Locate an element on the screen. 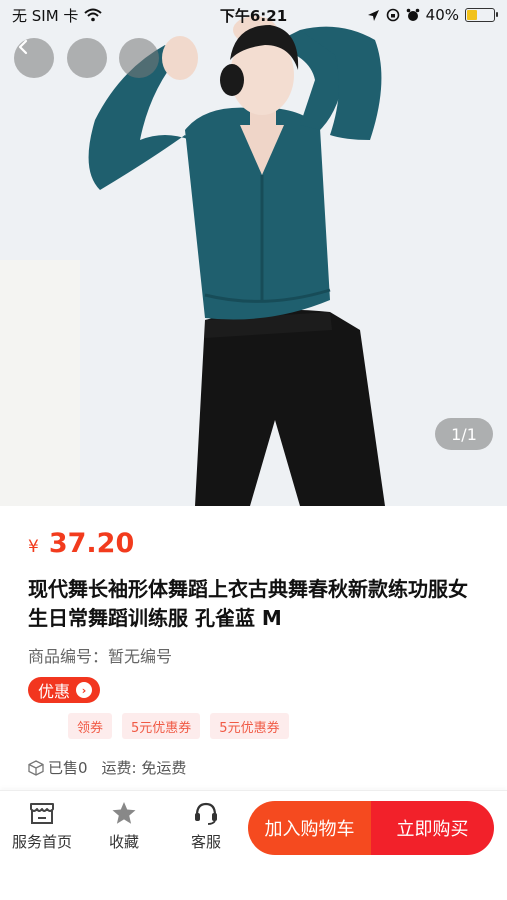  lock-rotation-icon is located at coordinates (392, 15).